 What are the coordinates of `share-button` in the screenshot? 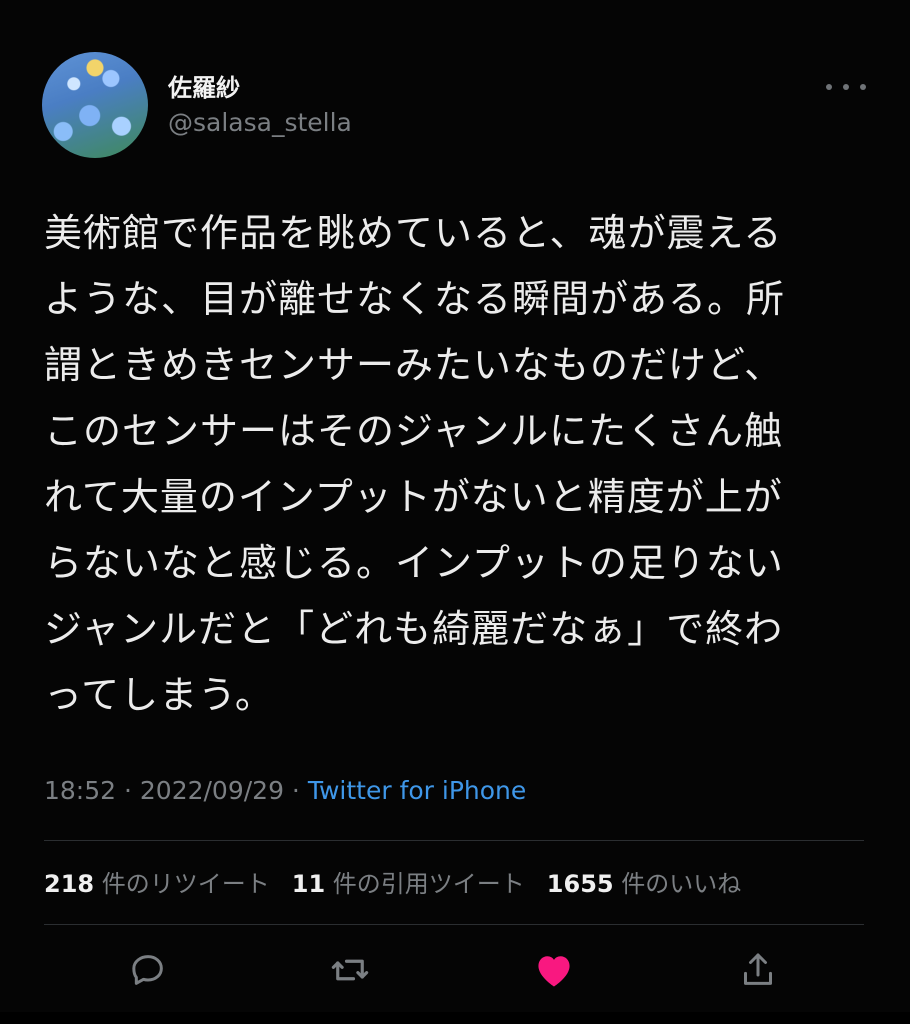 It's located at (758, 970).